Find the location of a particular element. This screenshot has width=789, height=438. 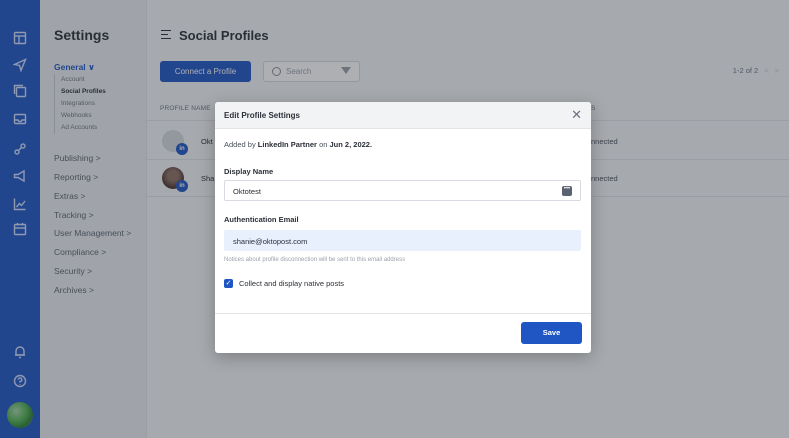

modal-footer-divider is located at coordinates (403, 313).